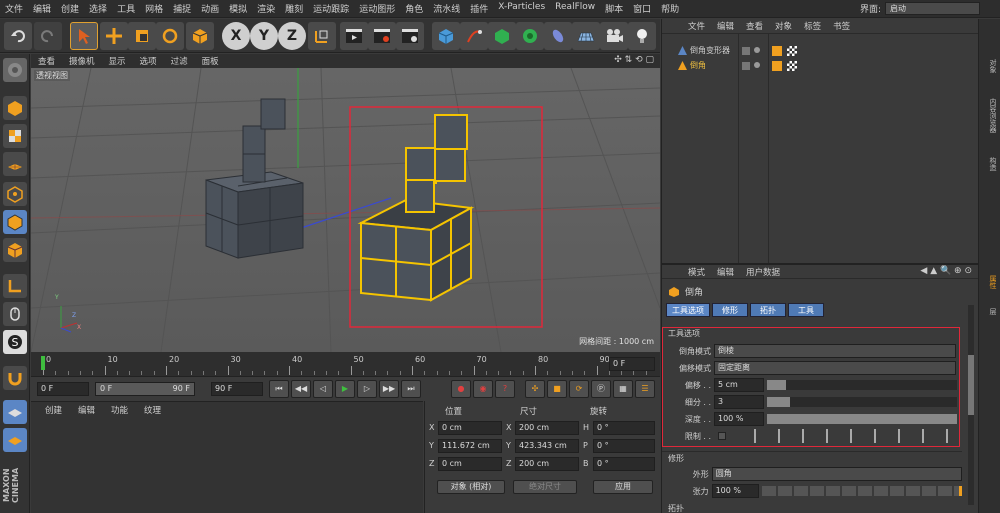 The width and height of the screenshot is (1000, 513). Describe the element at coordinates (15, 108) in the screenshot. I see `model-mode-icon` at that location.